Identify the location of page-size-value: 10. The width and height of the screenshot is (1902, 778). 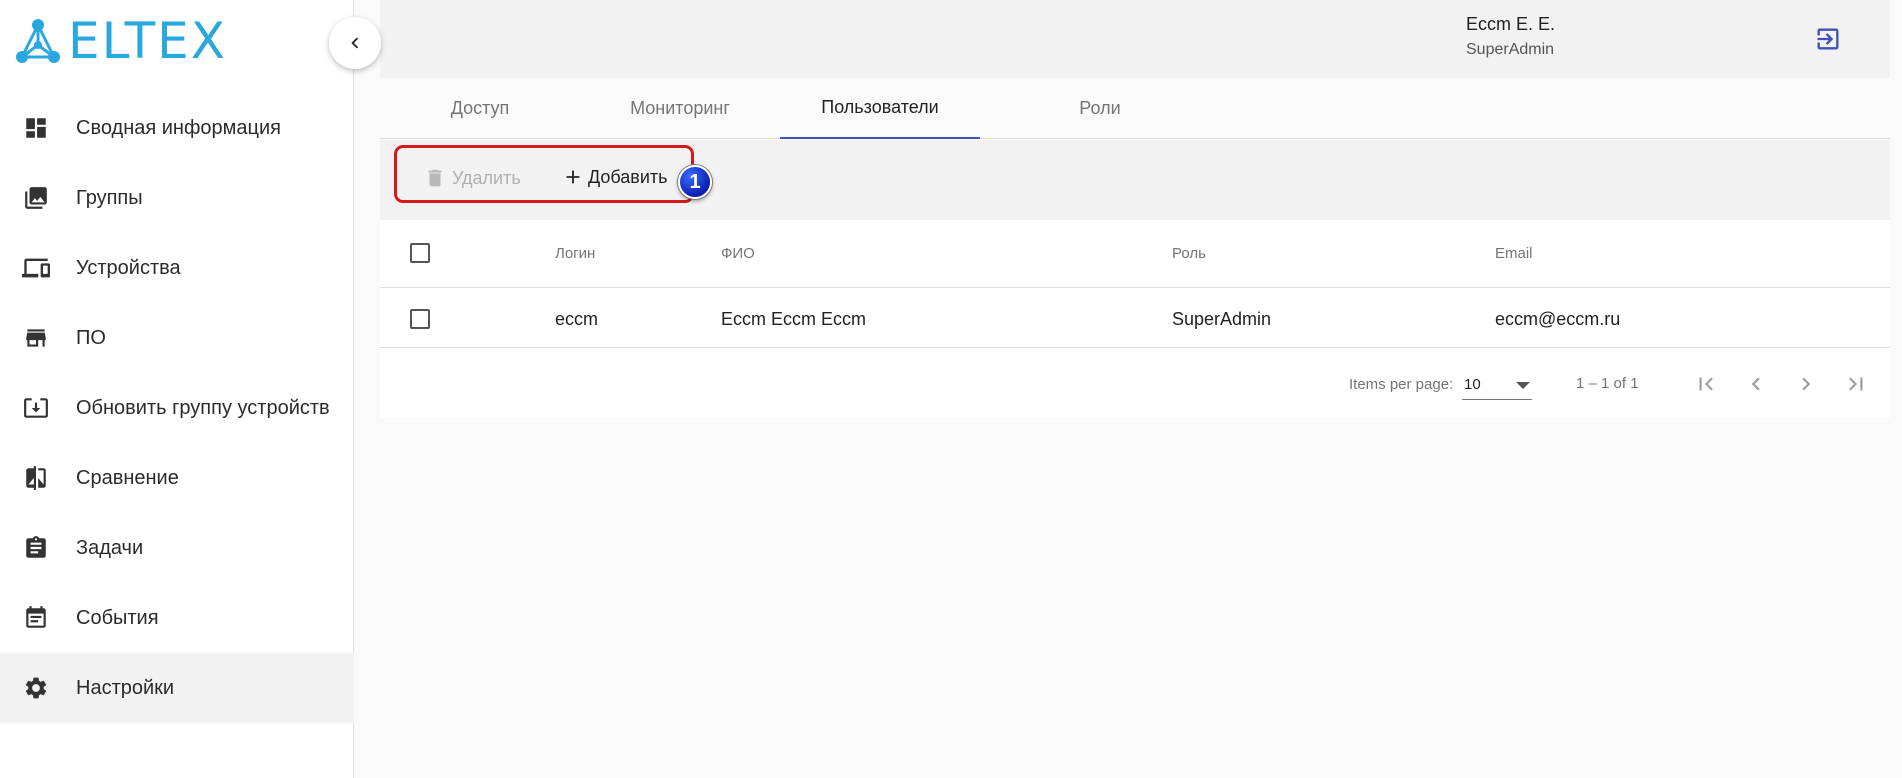
(1472, 384).